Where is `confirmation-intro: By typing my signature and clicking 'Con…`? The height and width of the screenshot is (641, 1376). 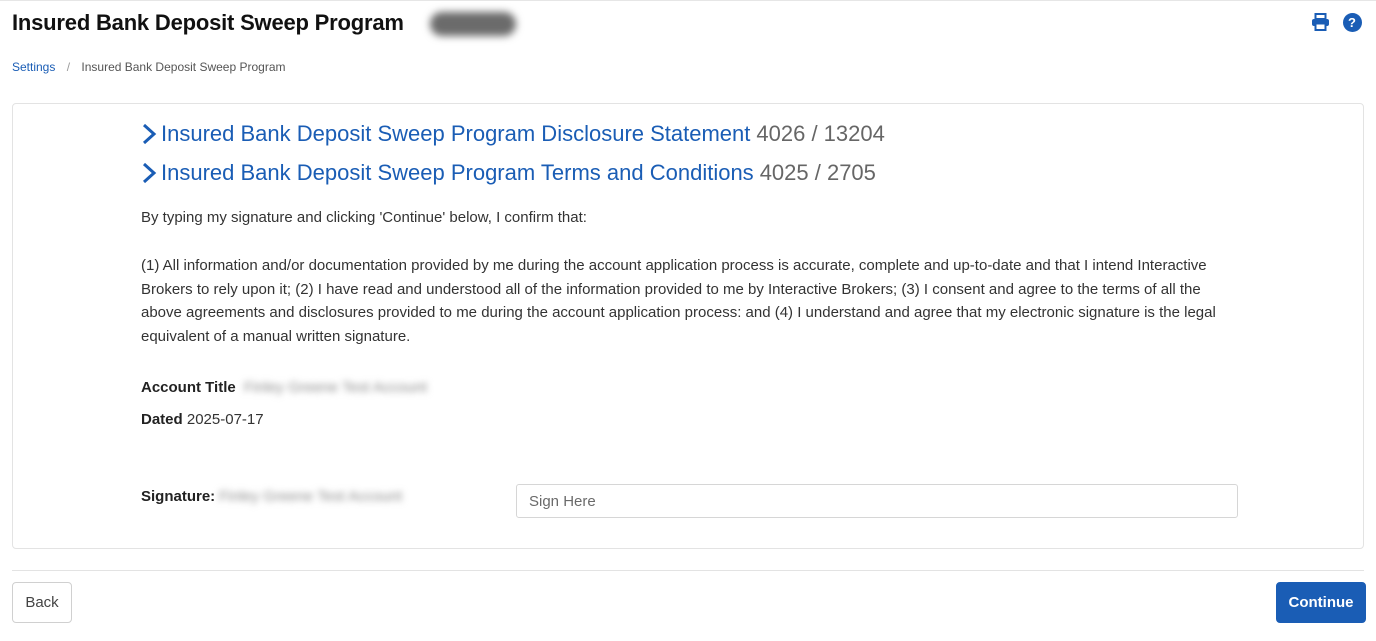 confirmation-intro: By typing my signature and clicking 'Con… is located at coordinates (364, 217).